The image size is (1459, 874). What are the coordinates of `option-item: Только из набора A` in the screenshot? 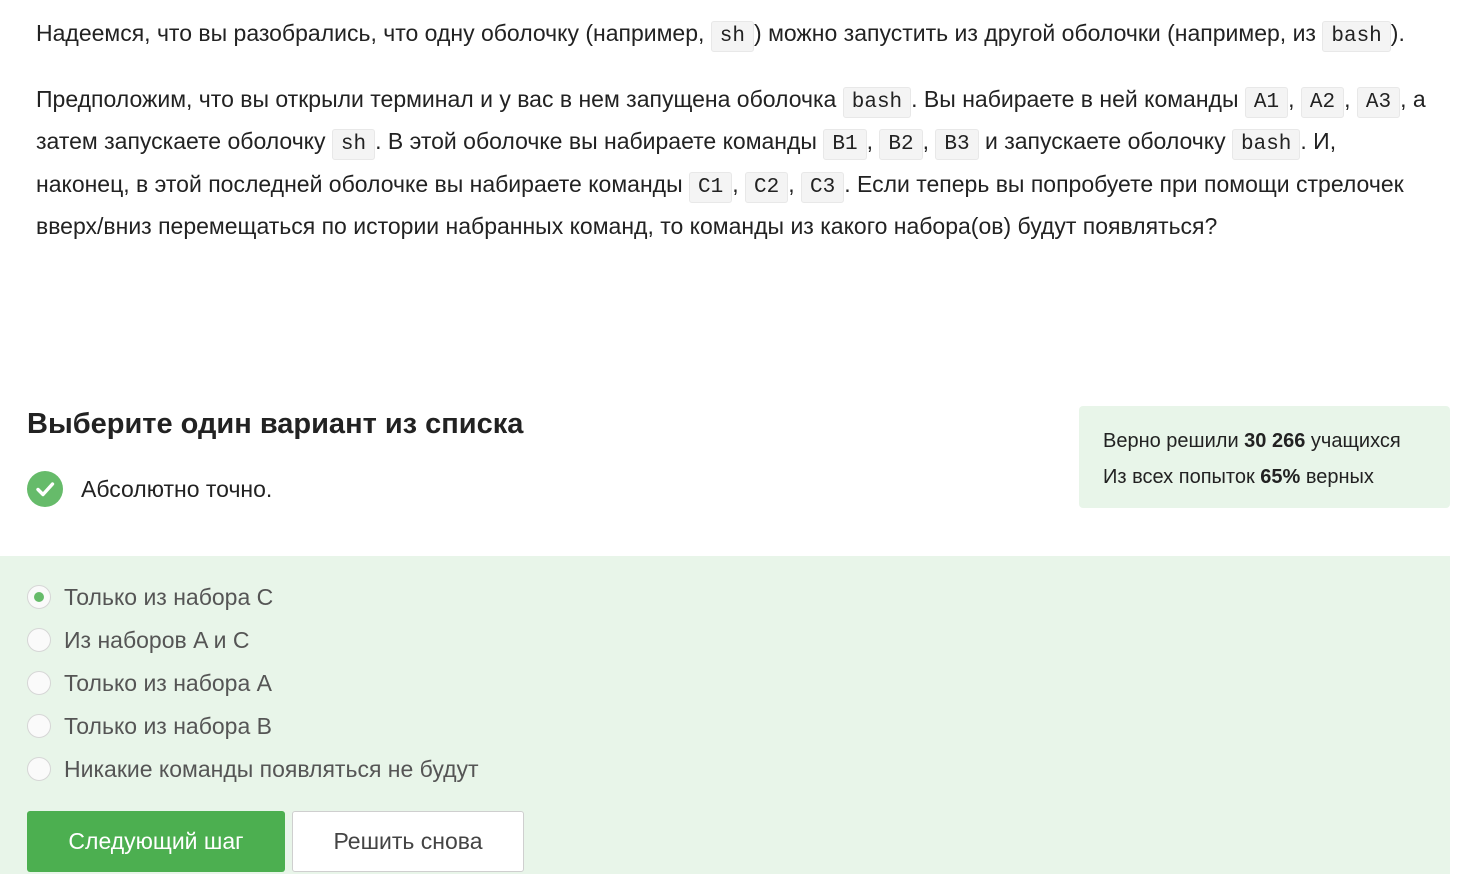 It's located at (149, 683).